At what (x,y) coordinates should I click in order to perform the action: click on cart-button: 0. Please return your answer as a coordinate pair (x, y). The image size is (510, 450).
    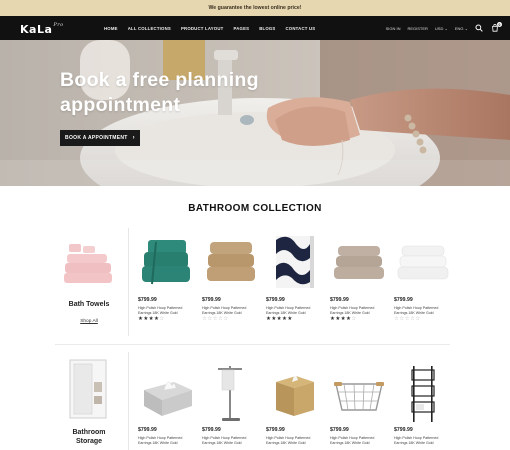
    Looking at the image, I should click on (496, 27).